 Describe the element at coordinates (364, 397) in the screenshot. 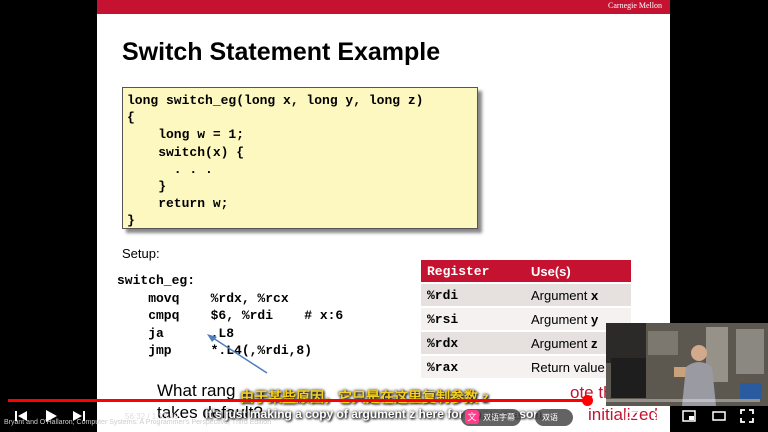

I see `subtitle-chinese: 由于某些原因，它只是在这里复制参数 z` at that location.